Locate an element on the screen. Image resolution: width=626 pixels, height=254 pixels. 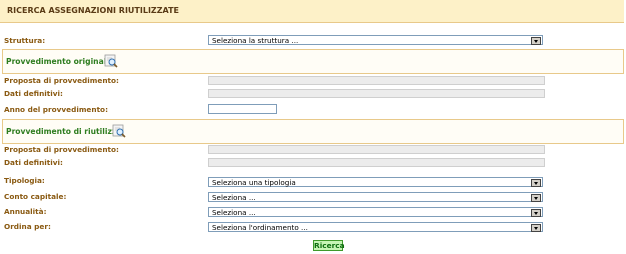
tipologia-select: Seleziona una tipologia is located at coordinates (375, 182).